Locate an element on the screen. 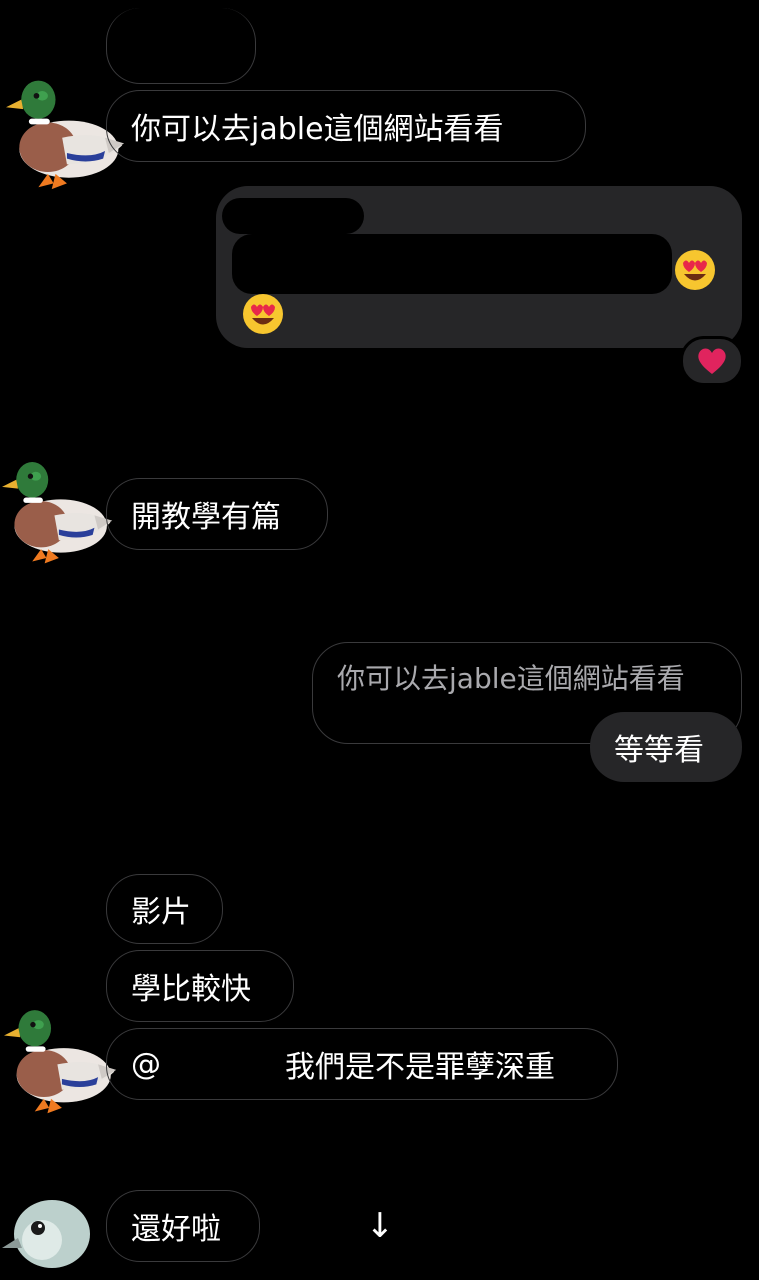 This screenshot has height=1280, width=759. message-text: 開教學有篇 is located at coordinates (206, 517).